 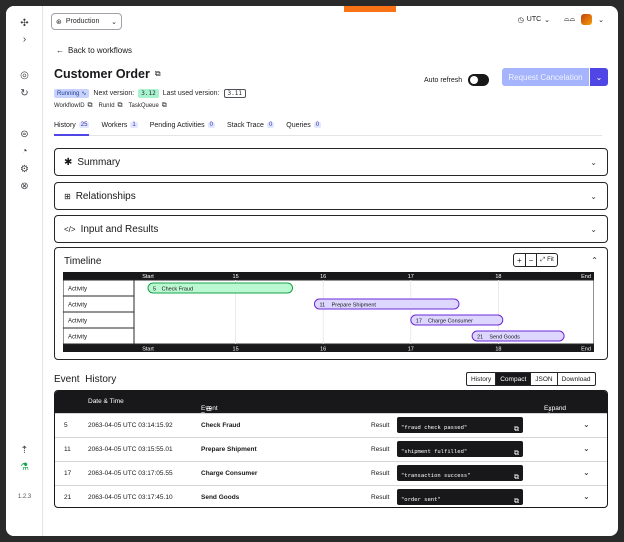 I want to click on workflow-id-label: WorkflowID, so click(x=69, y=106).